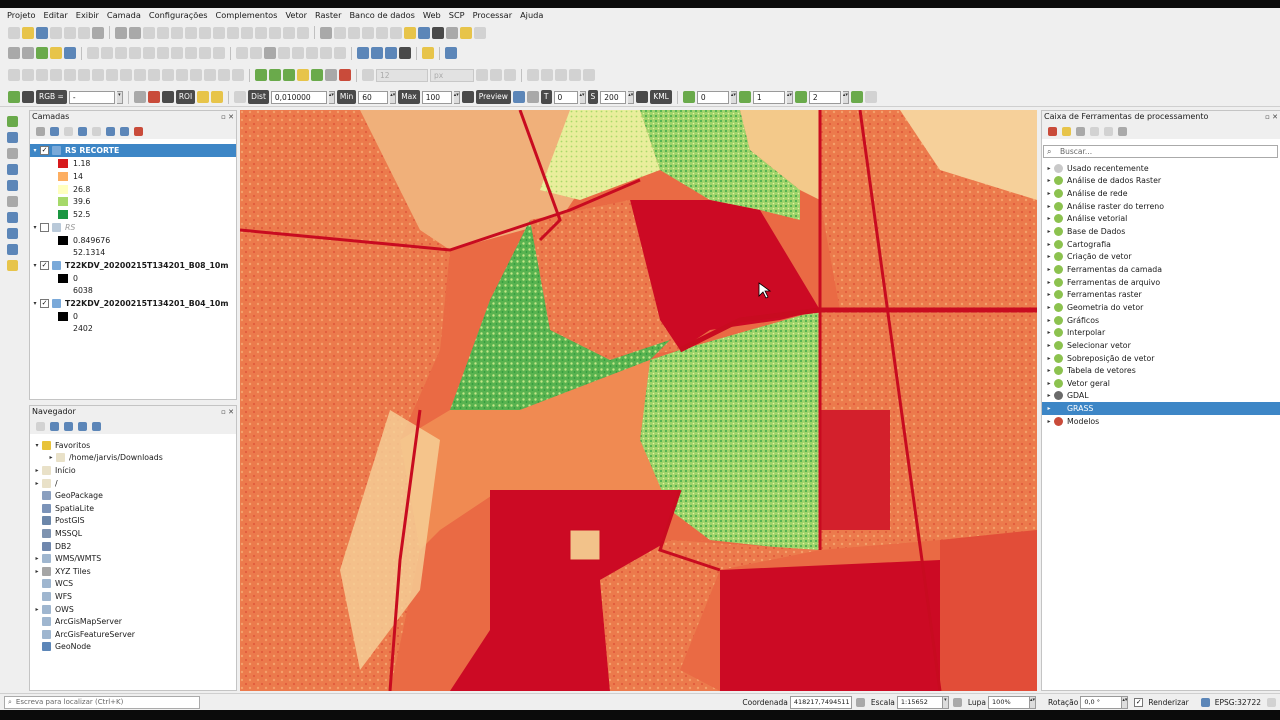 The height and width of the screenshot is (720, 1280). I want to click on browser-item: ▾ Favoritos, so click(133, 445).